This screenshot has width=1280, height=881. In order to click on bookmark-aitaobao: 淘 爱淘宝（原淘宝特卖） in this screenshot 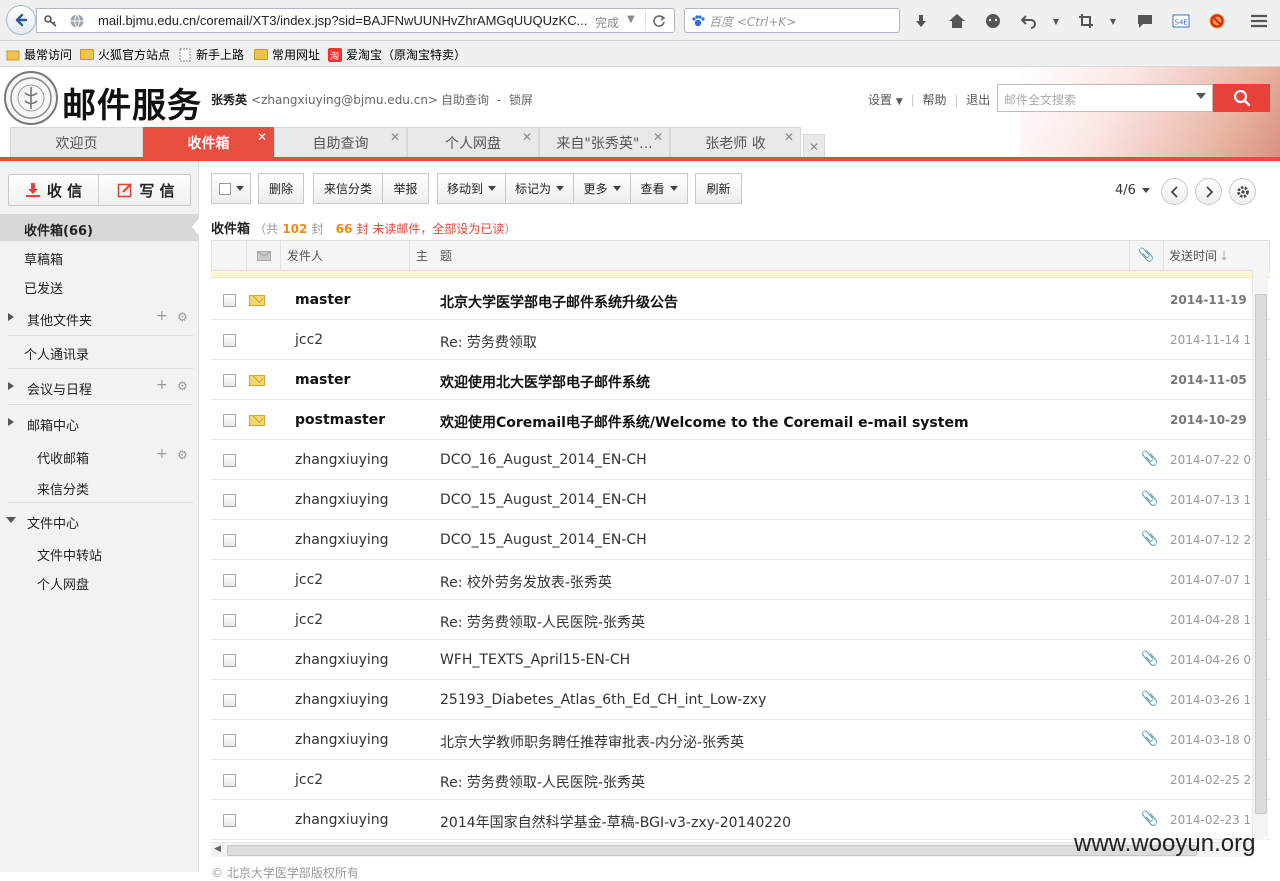, I will do `click(397, 54)`.